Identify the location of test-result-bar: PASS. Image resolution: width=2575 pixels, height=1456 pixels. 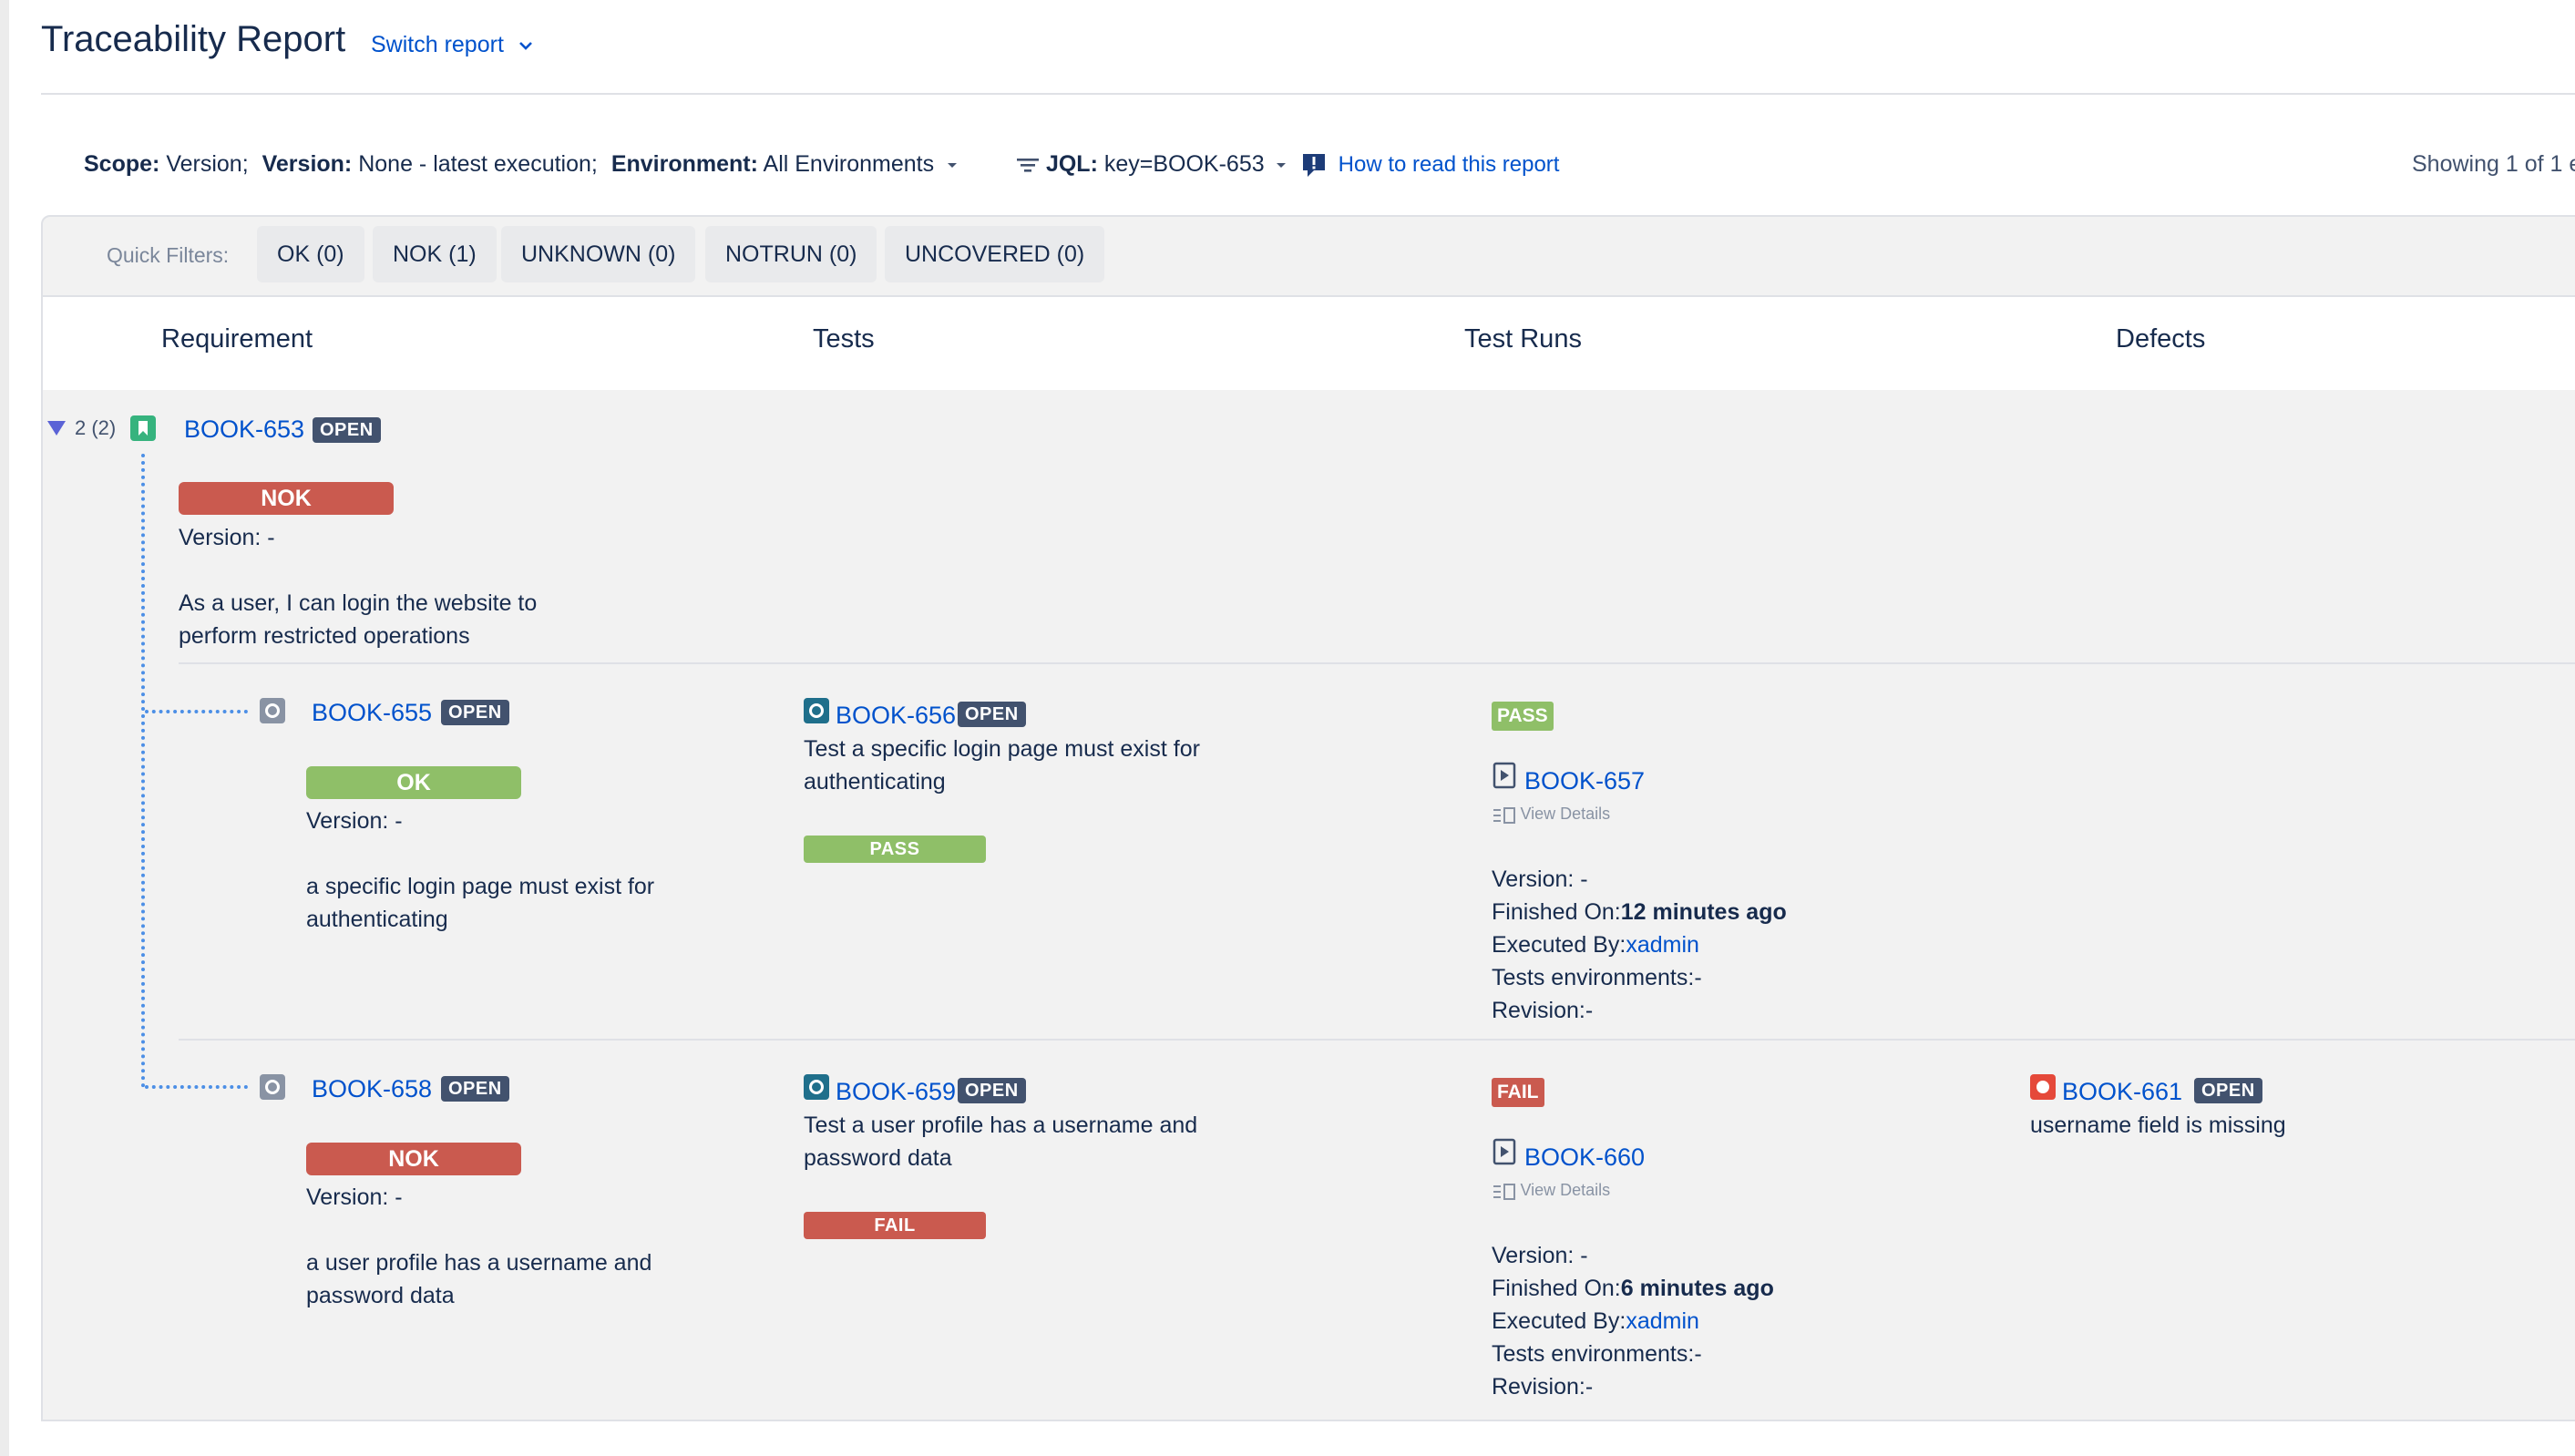
(895, 849).